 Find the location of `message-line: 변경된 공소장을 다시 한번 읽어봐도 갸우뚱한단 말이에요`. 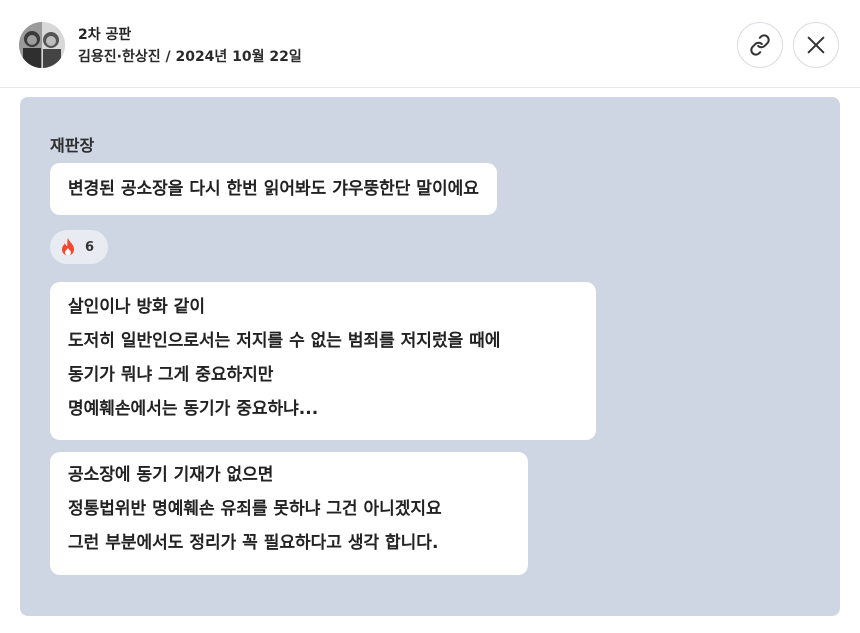

message-line: 변경된 공소장을 다시 한번 읽어봐도 갸우뚱한단 말이에요 is located at coordinates (273, 189).